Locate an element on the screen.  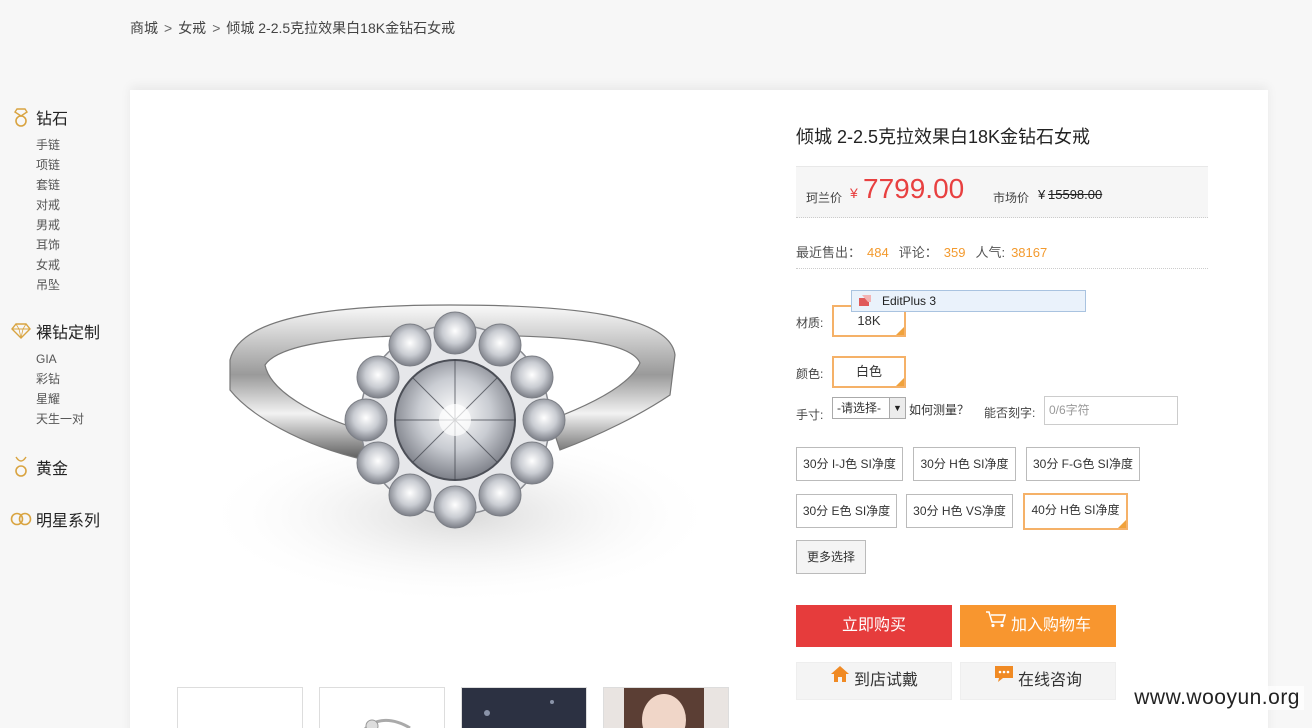
subcategory-item: 星耀 is located at coordinates (78, 399).